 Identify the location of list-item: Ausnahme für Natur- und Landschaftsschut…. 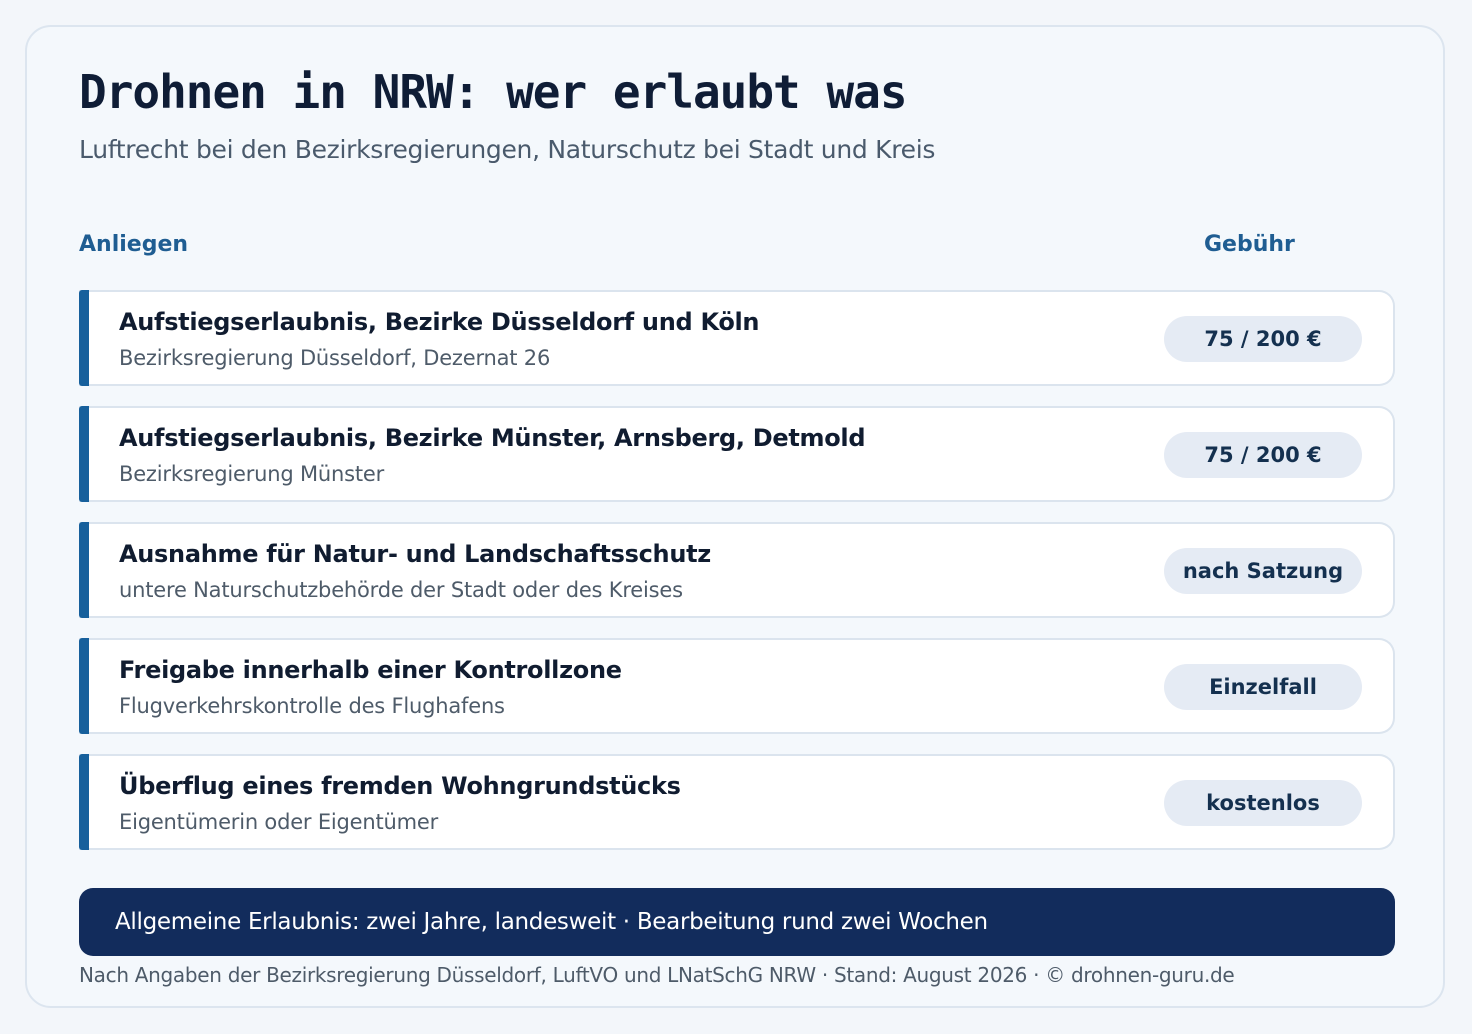
(737, 570).